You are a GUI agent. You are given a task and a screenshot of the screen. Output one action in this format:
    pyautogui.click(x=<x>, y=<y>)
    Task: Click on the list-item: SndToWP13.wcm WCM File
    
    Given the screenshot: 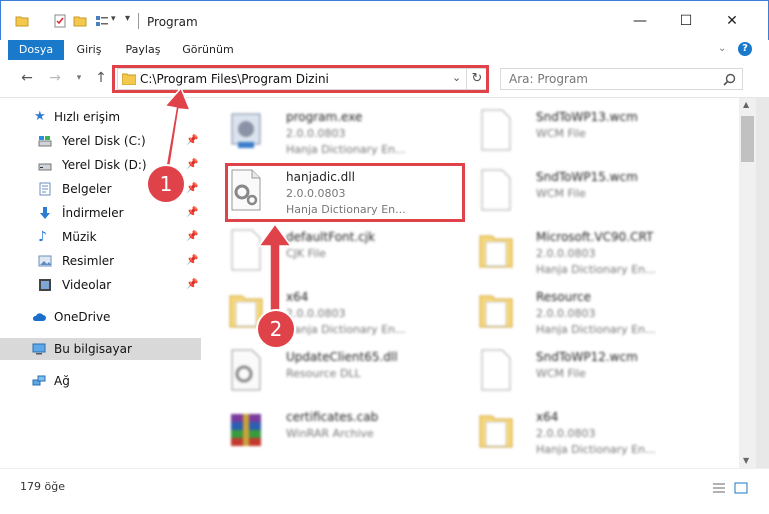 What is the action you would take?
    pyautogui.click(x=579, y=130)
    